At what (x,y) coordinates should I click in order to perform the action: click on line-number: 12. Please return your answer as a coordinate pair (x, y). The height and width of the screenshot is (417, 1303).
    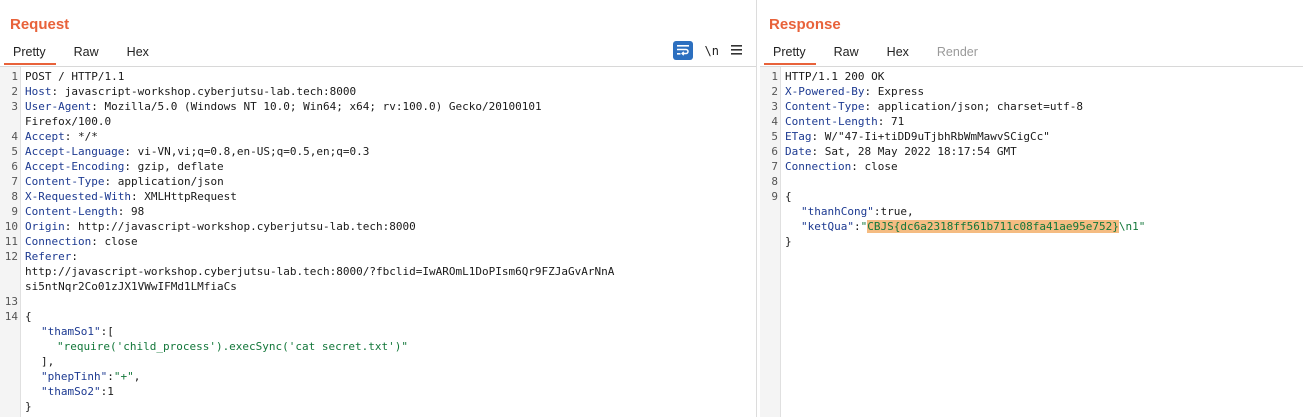
    Looking at the image, I should click on (11, 256).